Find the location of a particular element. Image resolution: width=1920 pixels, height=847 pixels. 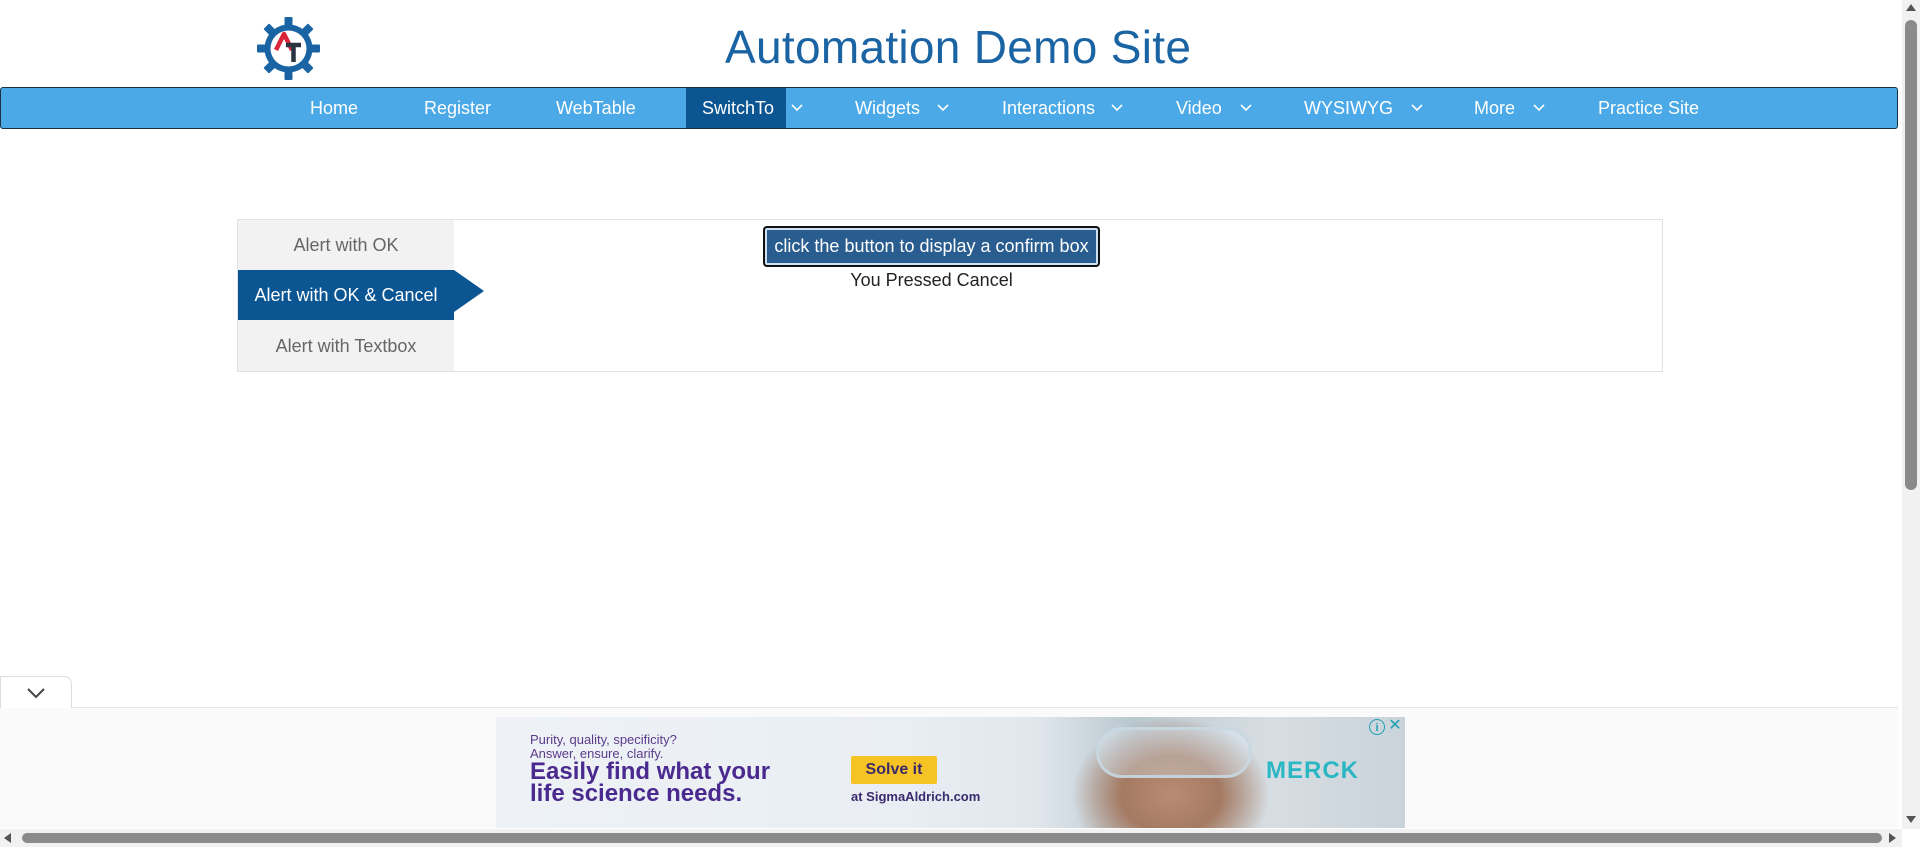

info-icon: i is located at coordinates (1377, 727).